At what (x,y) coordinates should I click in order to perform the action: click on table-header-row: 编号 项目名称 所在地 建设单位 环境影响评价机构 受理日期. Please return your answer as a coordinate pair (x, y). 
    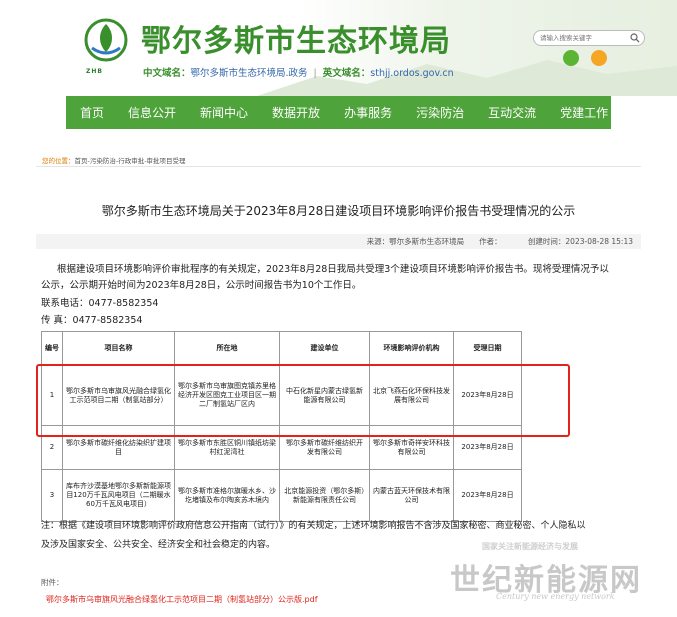
    Looking at the image, I should click on (281, 348).